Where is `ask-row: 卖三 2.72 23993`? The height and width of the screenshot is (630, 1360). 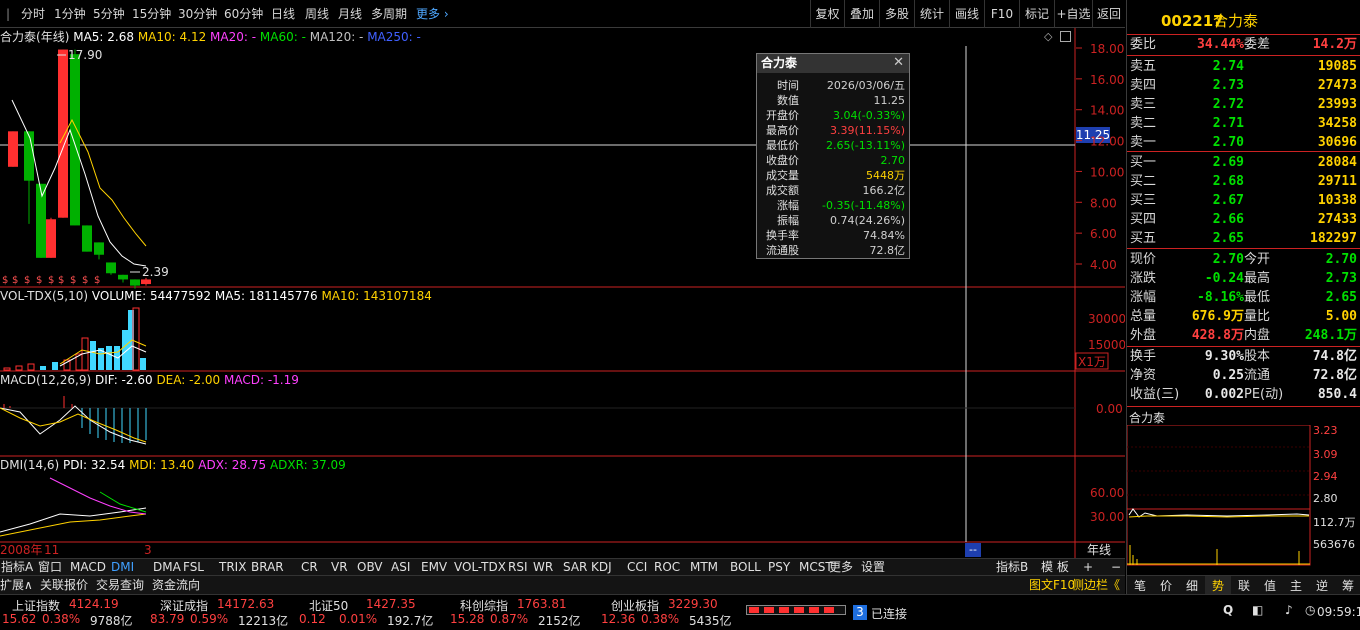 ask-row: 卖三 2.72 23993 is located at coordinates (1243, 104).